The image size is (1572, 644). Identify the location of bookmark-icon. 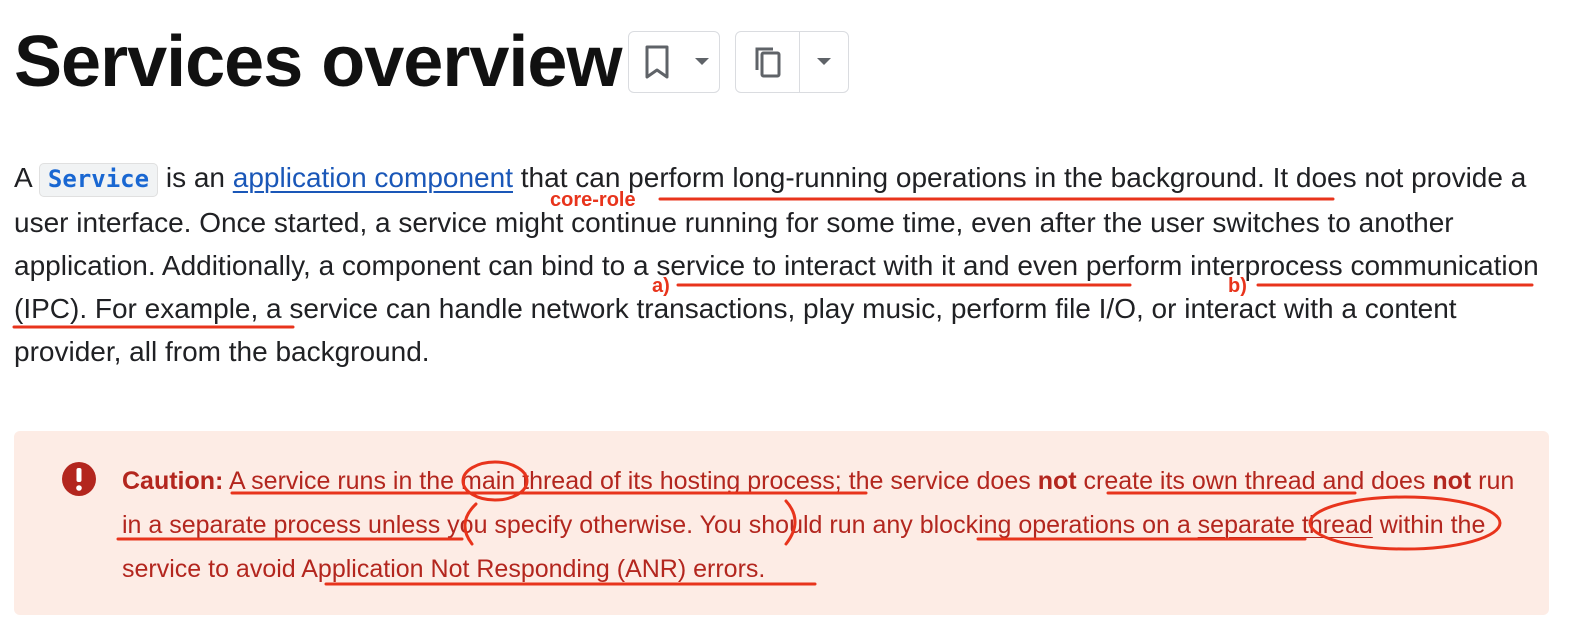
(657, 62).